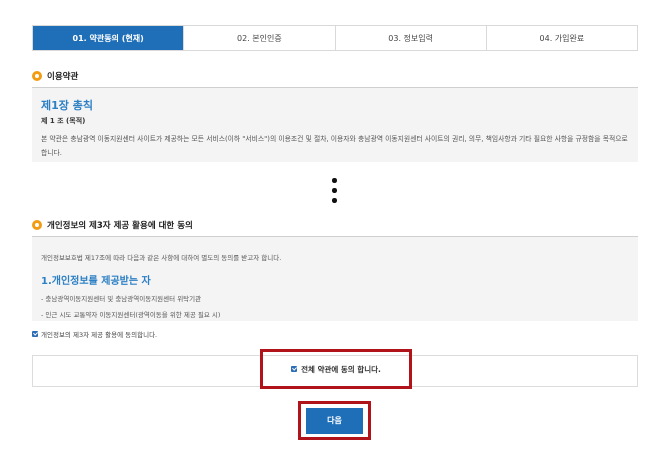  I want to click on terms-section-title-text: 이용약관, so click(63, 77).